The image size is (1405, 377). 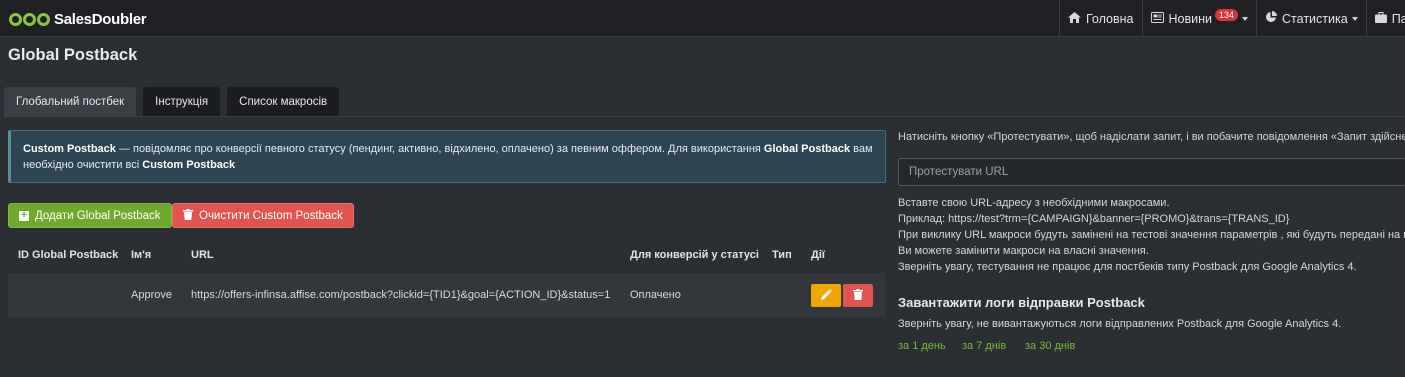 I want to click on brand-name: SalesDoubler, so click(x=100, y=19).